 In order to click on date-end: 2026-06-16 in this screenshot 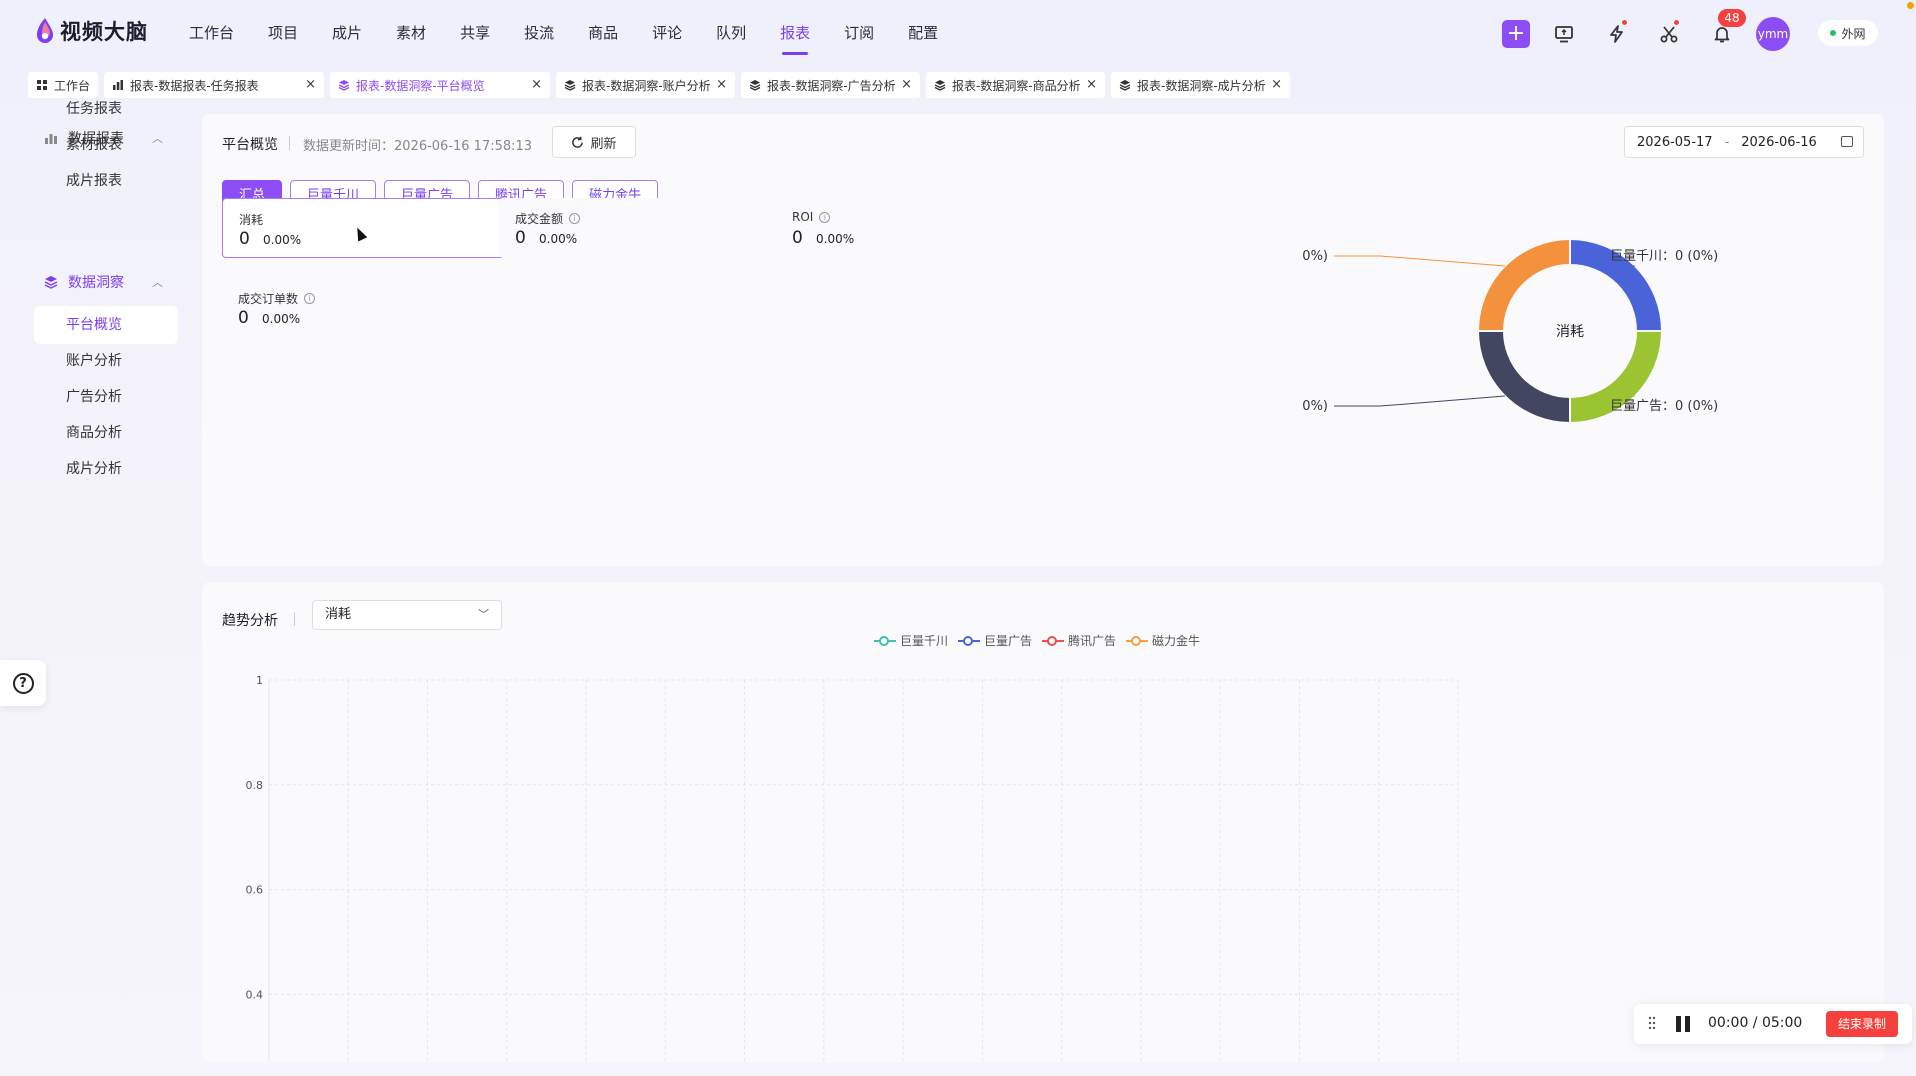, I will do `click(1779, 142)`.